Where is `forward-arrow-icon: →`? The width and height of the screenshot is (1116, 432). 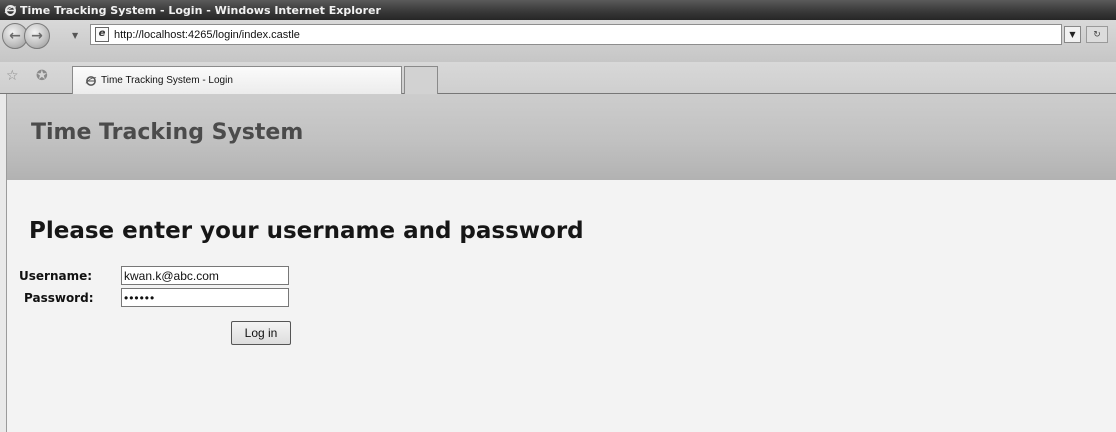
forward-arrow-icon: → is located at coordinates (37, 36).